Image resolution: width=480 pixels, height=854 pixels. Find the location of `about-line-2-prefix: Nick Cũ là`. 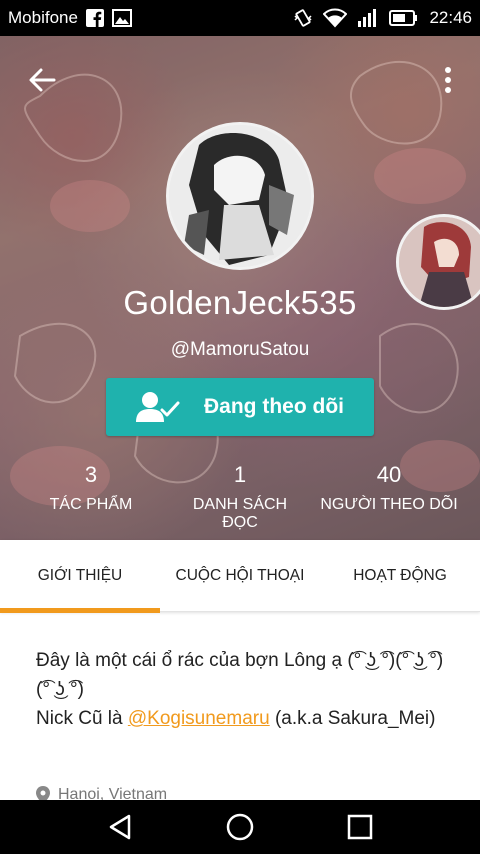

about-line-2-prefix: Nick Cũ là is located at coordinates (82, 718).